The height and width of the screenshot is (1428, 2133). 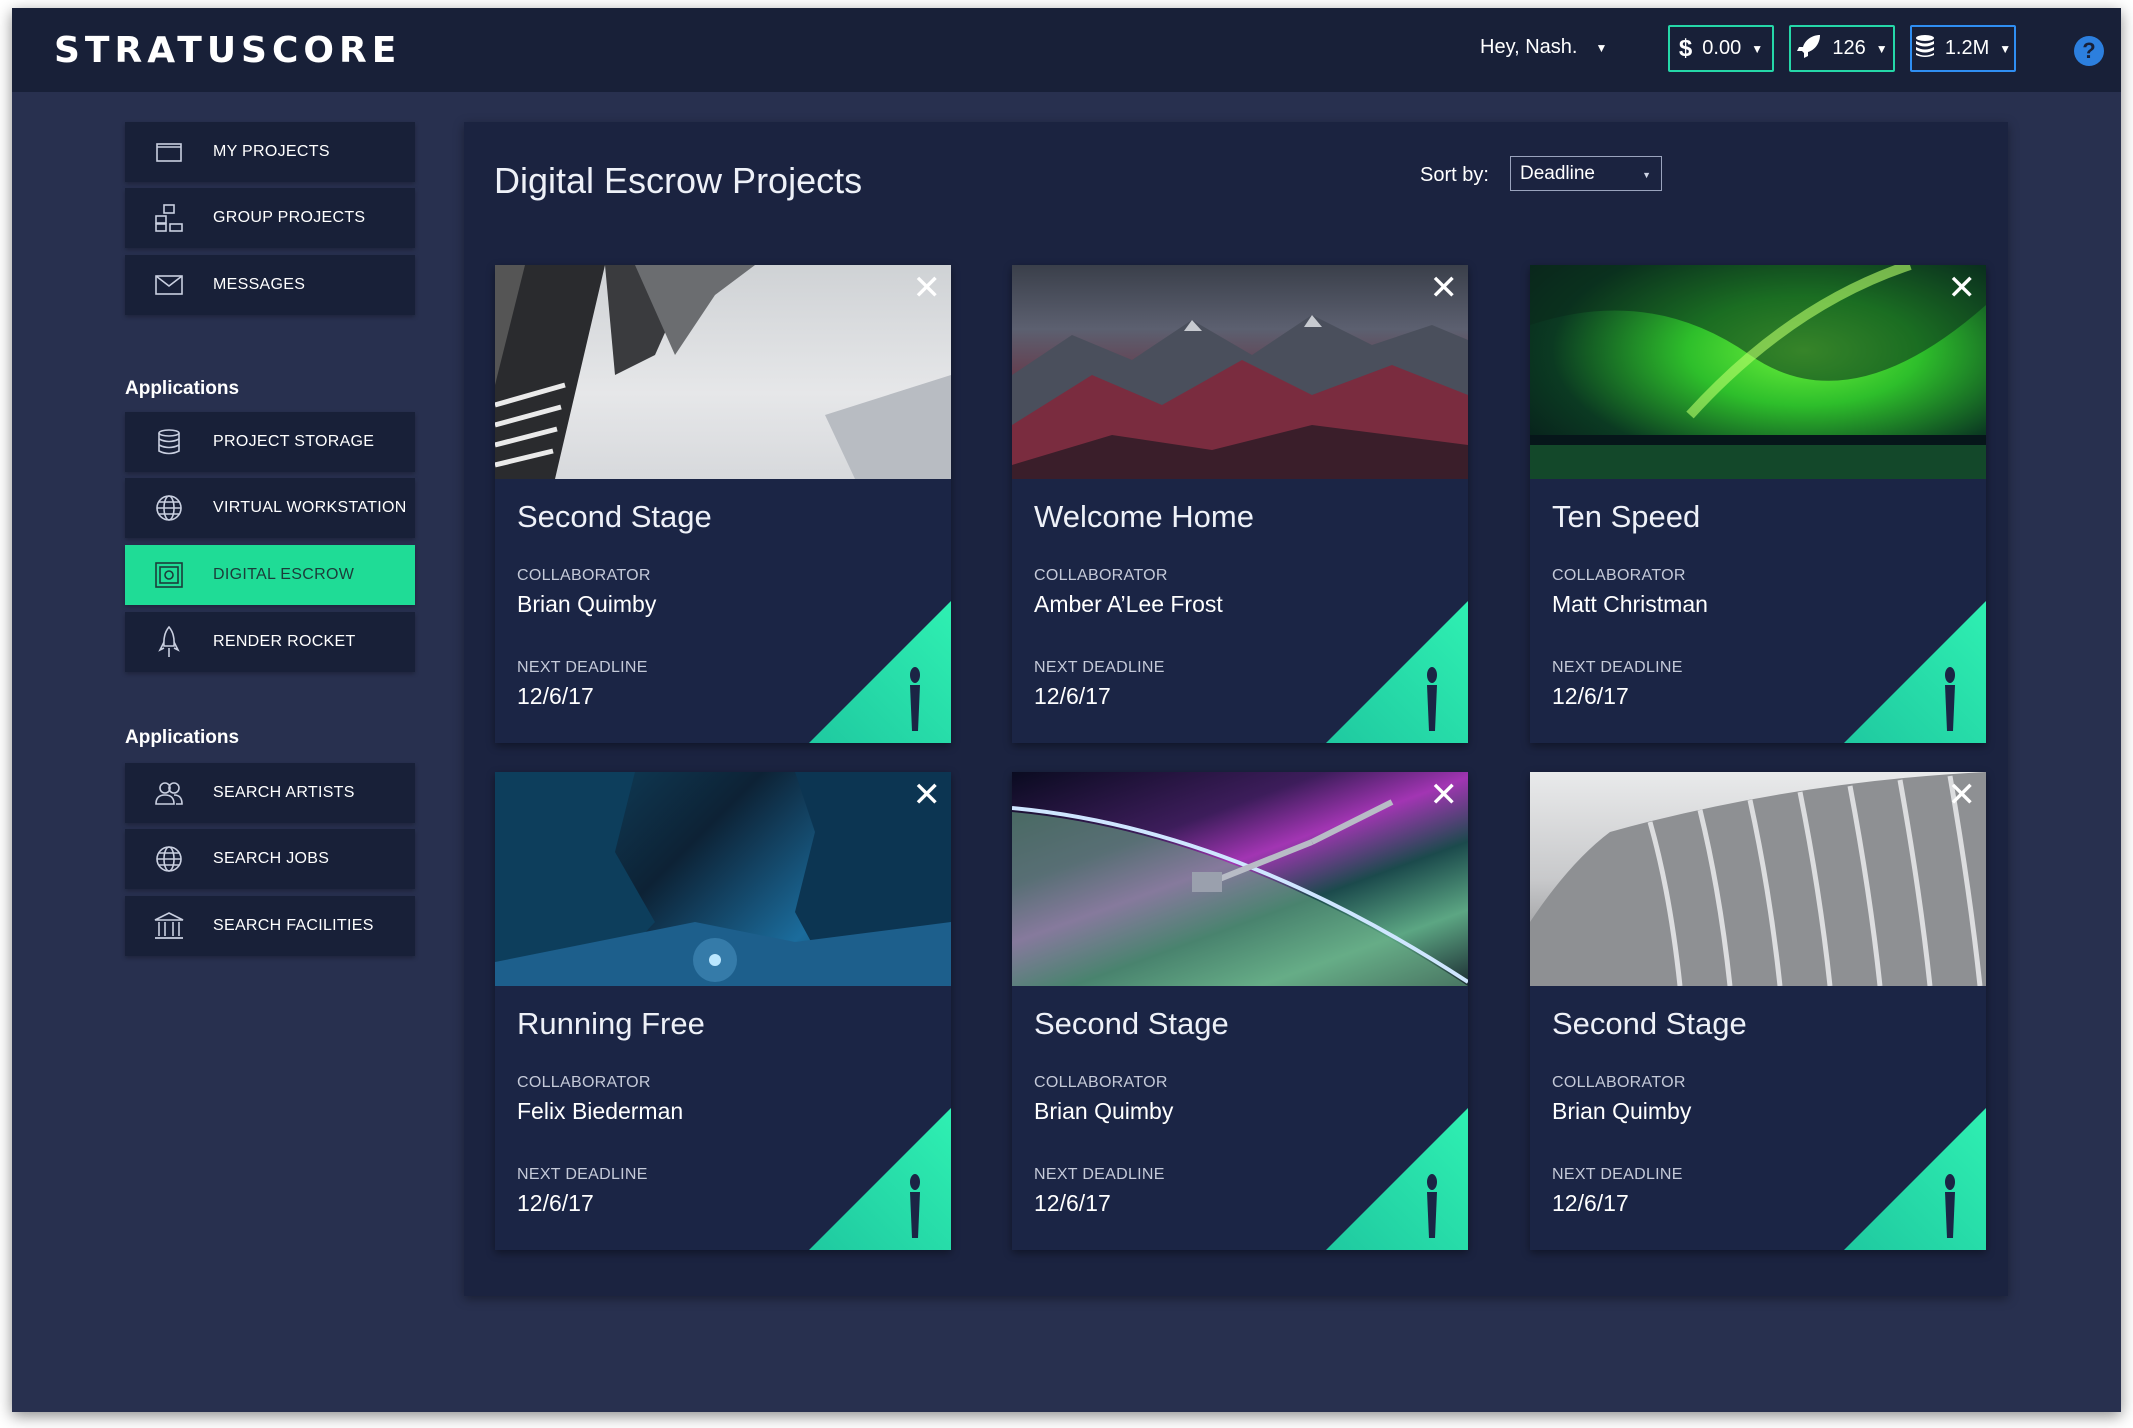 I want to click on rockets-value: 126, so click(x=1849, y=48).